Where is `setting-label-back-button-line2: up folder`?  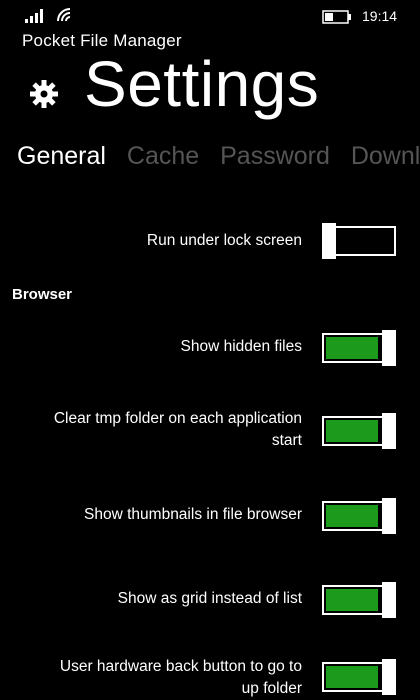
setting-label-back-button-line2: up folder is located at coordinates (271, 688).